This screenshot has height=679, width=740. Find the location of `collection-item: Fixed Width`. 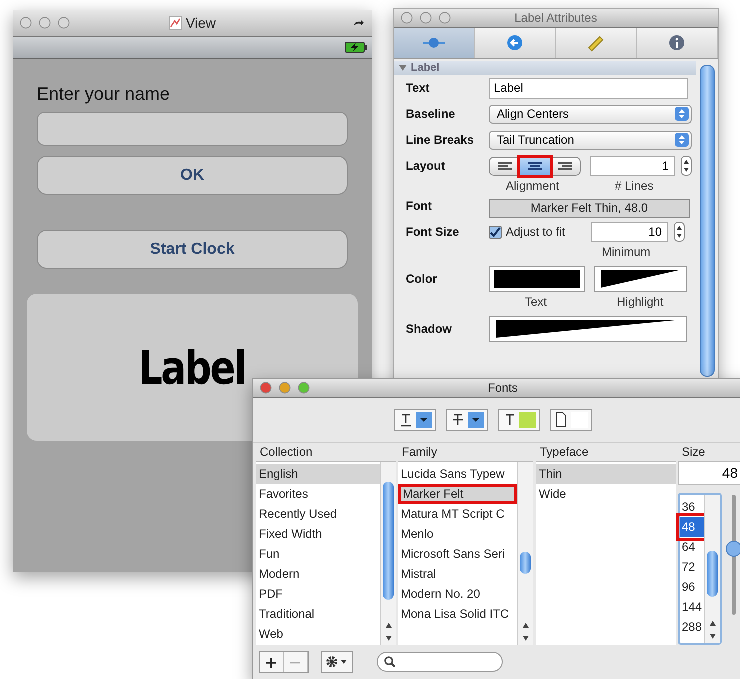

collection-item: Fixed Width is located at coordinates (318, 534).